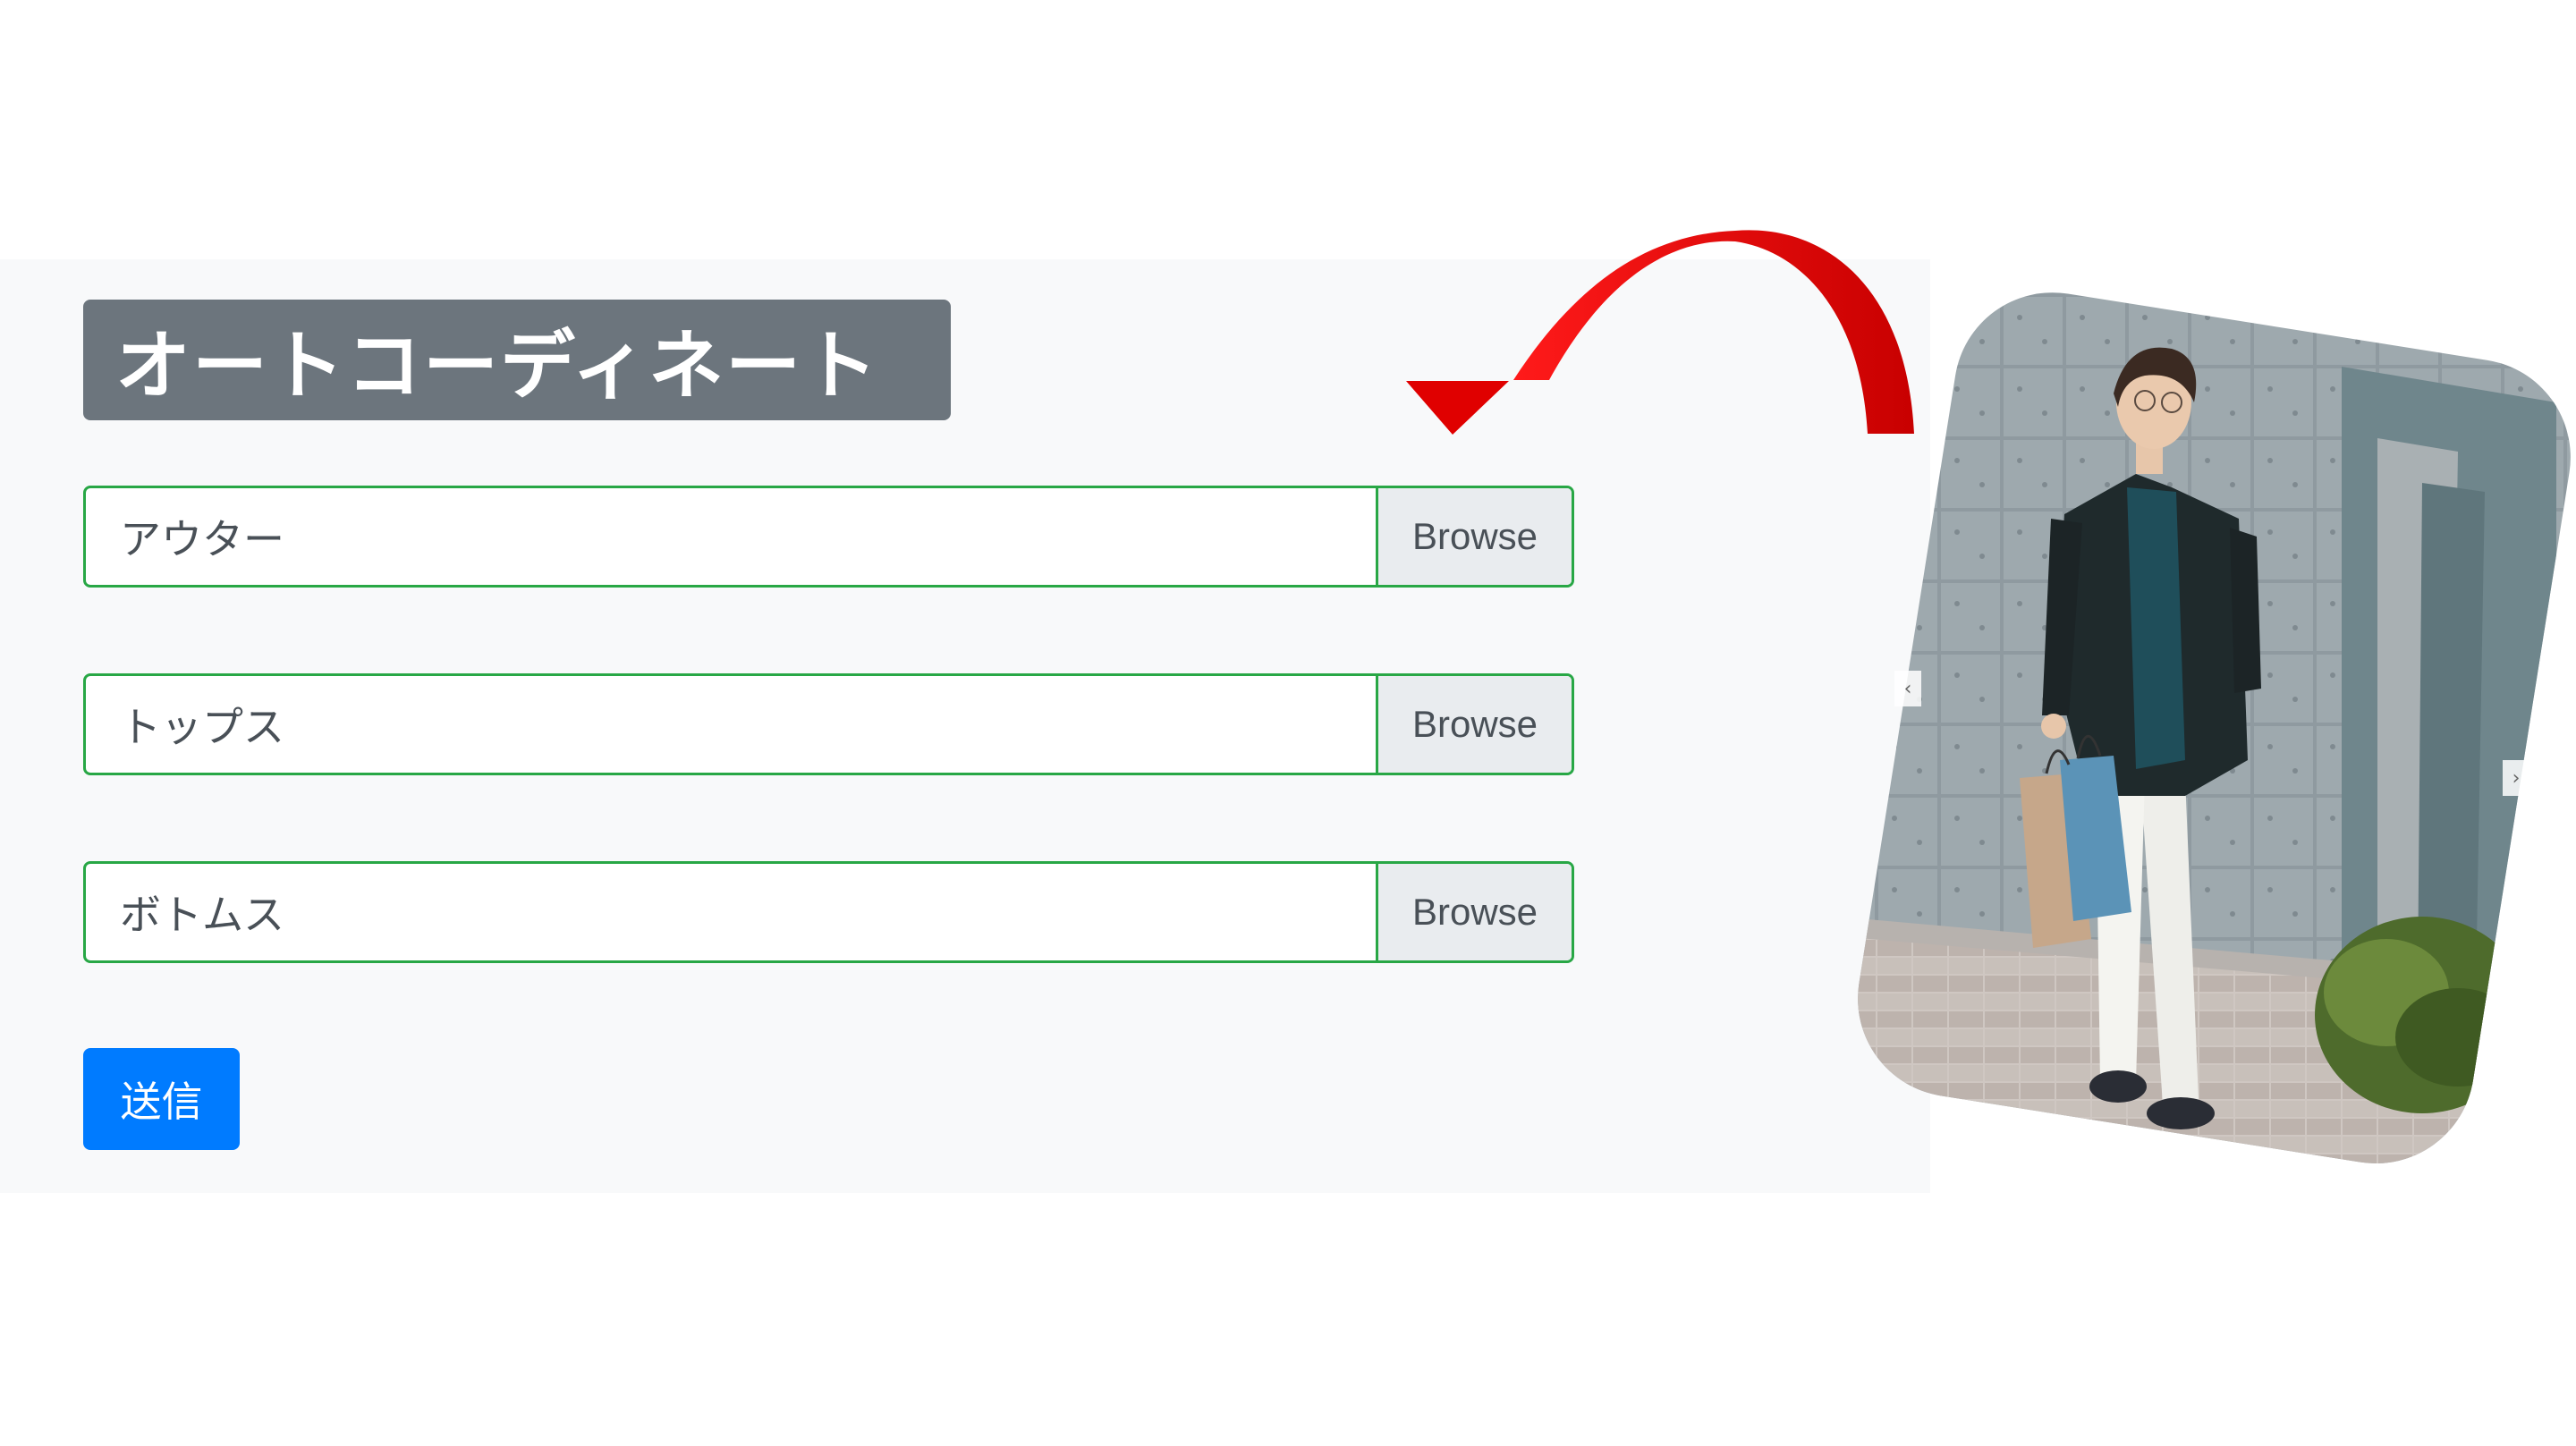  I want to click on file-input-outer: アウター Browse, so click(828, 537).